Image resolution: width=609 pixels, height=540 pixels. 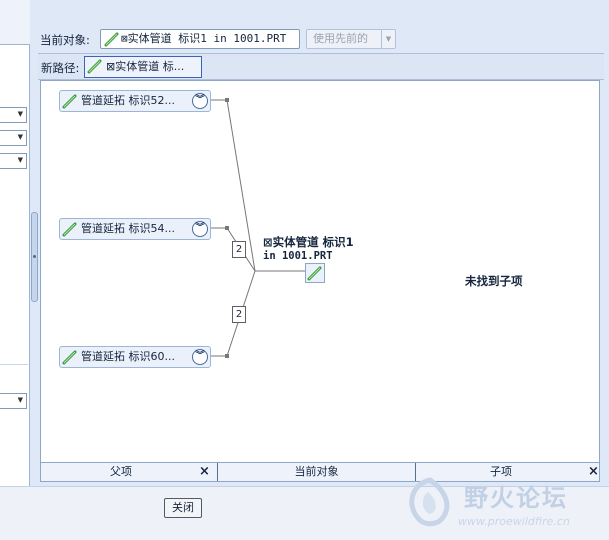 I want to click on current-object-label: 当前对象:, so click(x=65, y=40).